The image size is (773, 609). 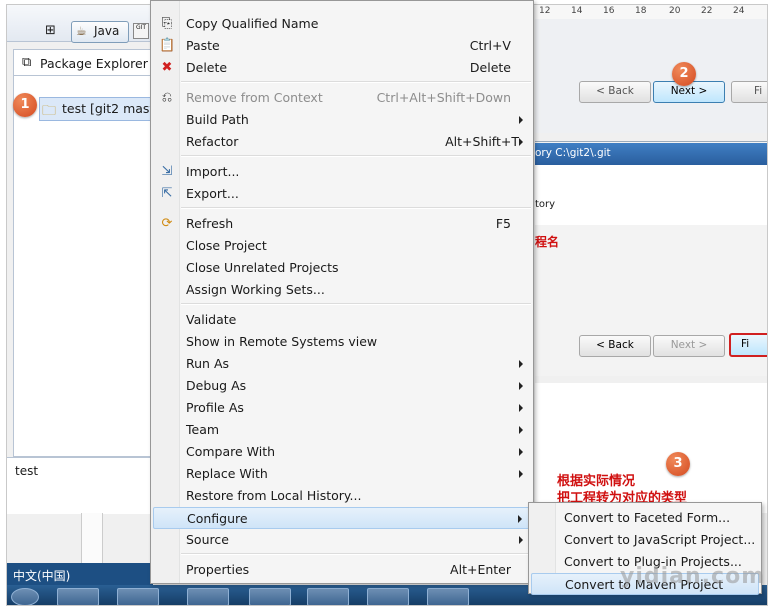 What do you see at coordinates (342, 474) in the screenshot?
I see `menu-item-replace-with: Replace With` at bounding box center [342, 474].